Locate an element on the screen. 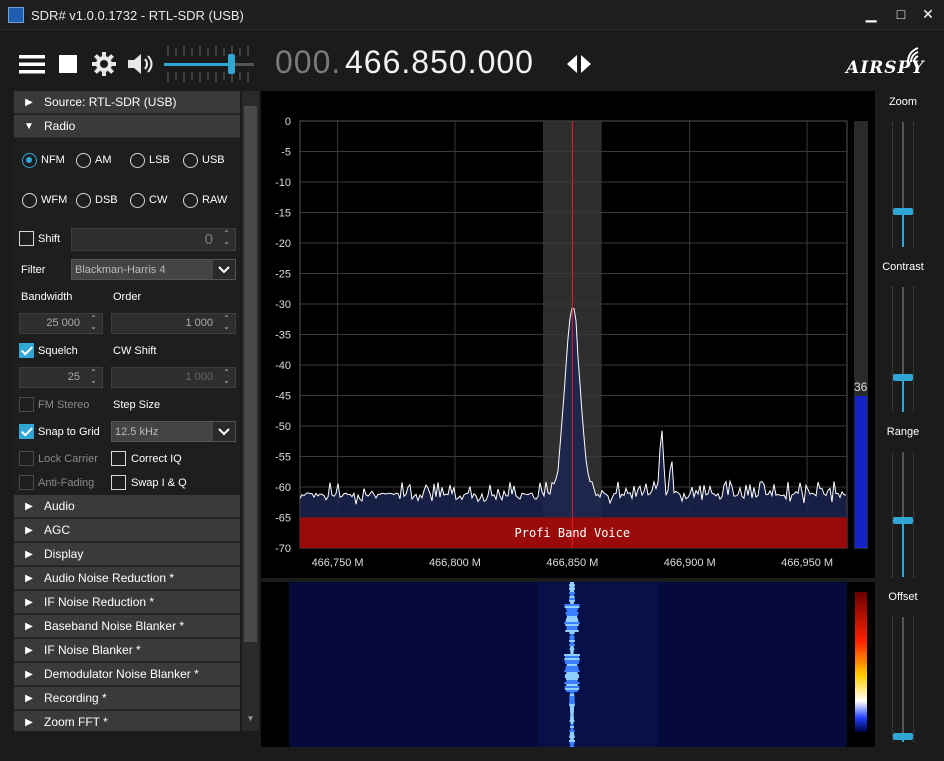 This screenshot has width=944, height=761. x-tick-label: 466,900 M is located at coordinates (690, 563).